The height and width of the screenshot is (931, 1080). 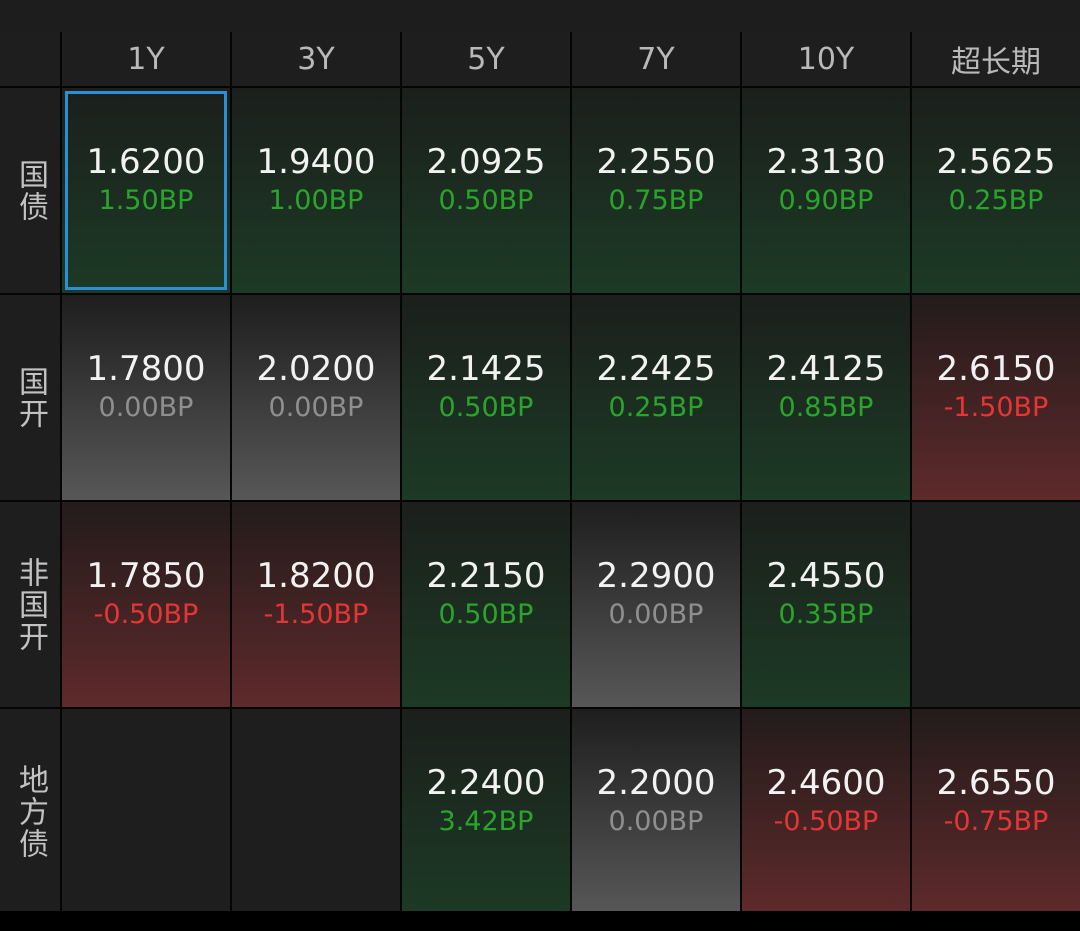 What do you see at coordinates (826, 614) in the screenshot?
I see `yield-change: 0.35BP` at bounding box center [826, 614].